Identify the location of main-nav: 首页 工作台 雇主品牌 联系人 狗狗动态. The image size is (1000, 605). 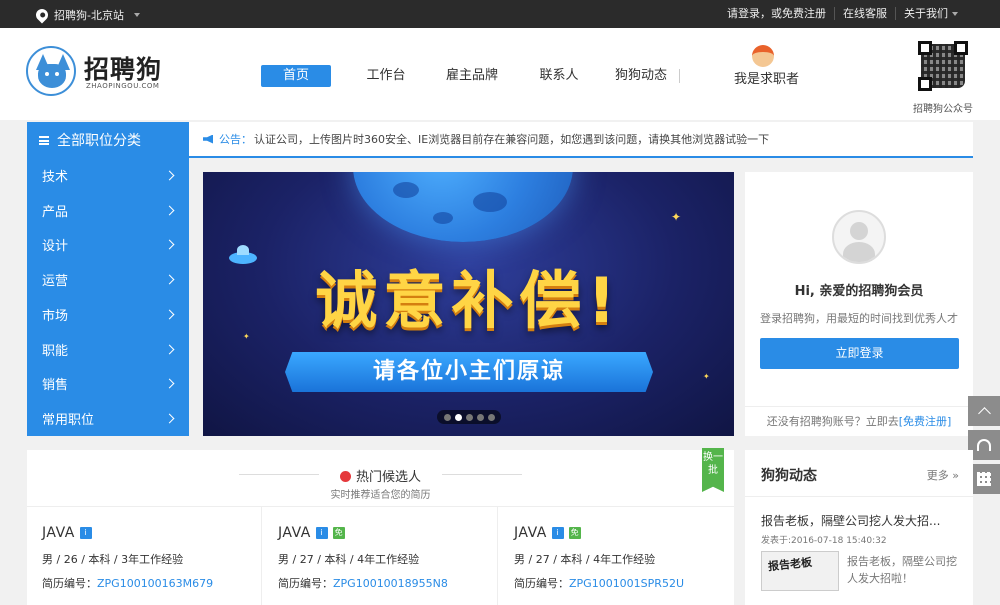
(476, 76).